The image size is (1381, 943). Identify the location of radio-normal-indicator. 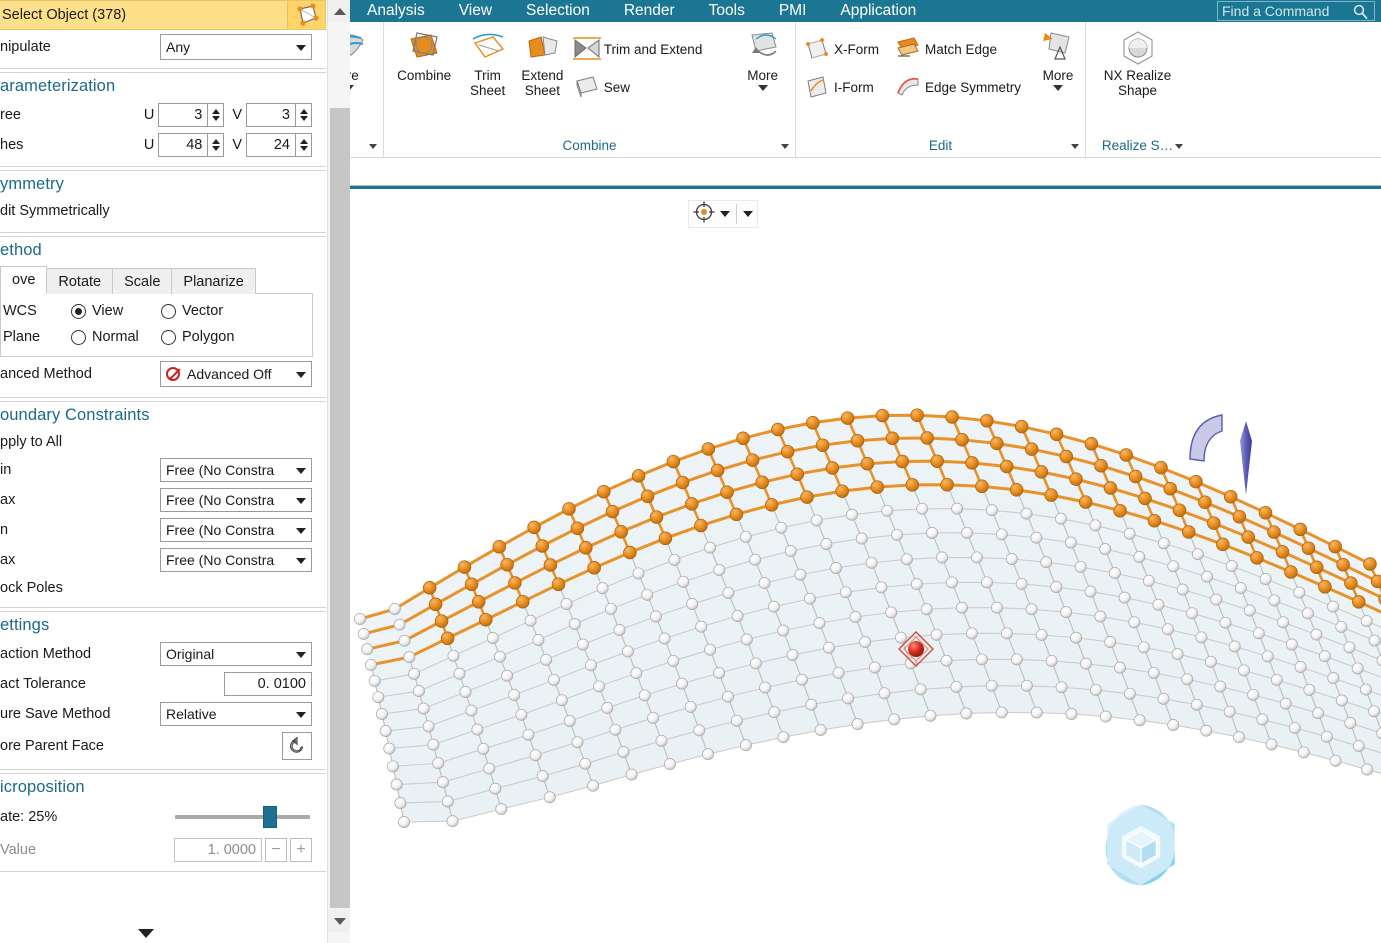
(78, 337).